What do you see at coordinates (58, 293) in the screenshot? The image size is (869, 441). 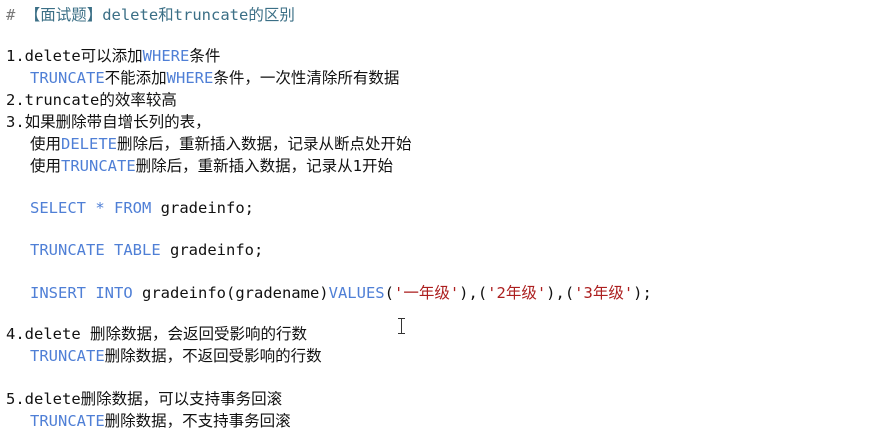 I see `insert-keyword: INSERT` at bounding box center [58, 293].